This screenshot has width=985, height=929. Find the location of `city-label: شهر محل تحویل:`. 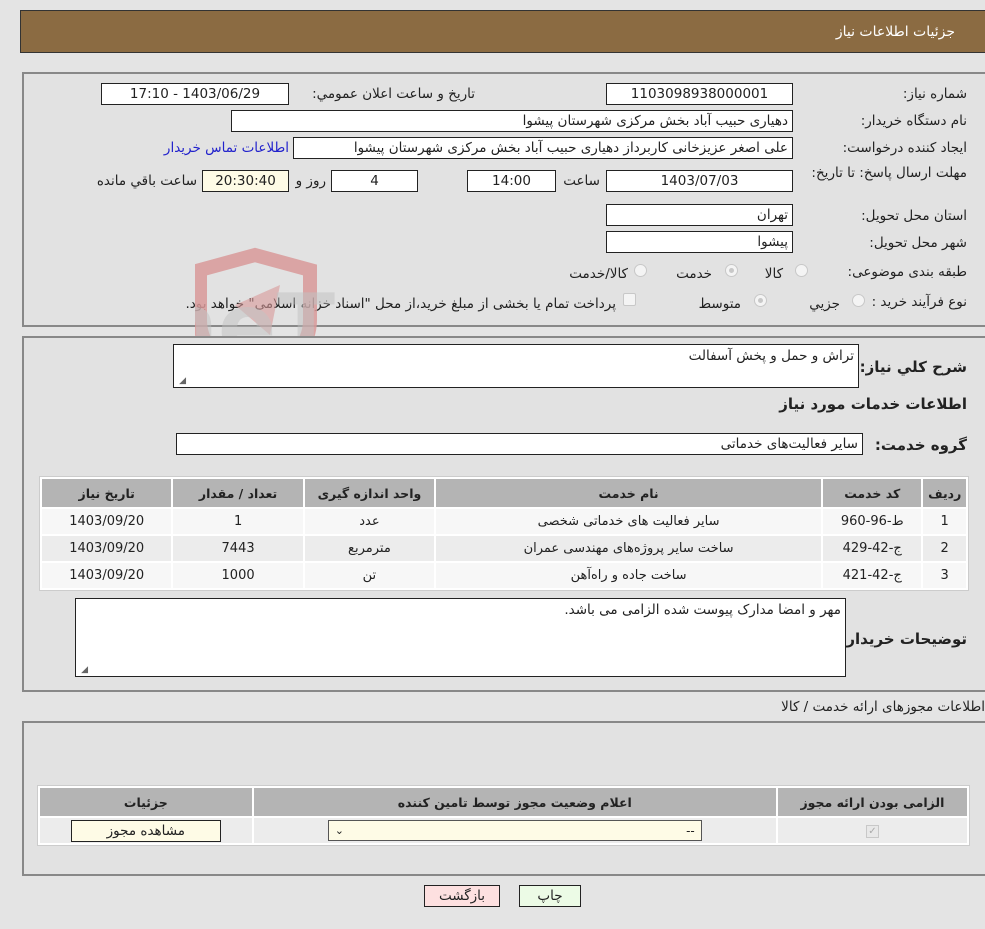

city-label: شهر محل تحویل: is located at coordinates (918, 243).